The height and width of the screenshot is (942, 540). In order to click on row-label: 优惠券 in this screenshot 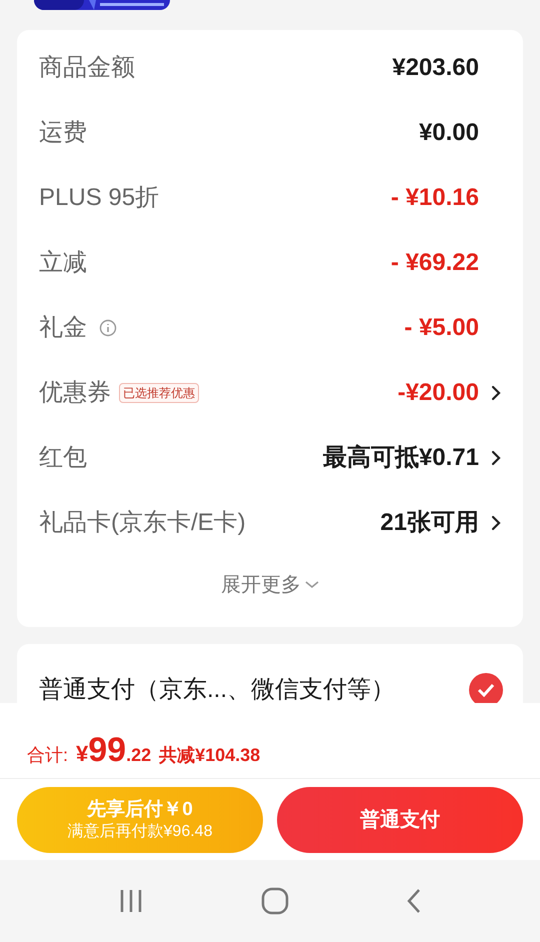, I will do `click(75, 393)`.